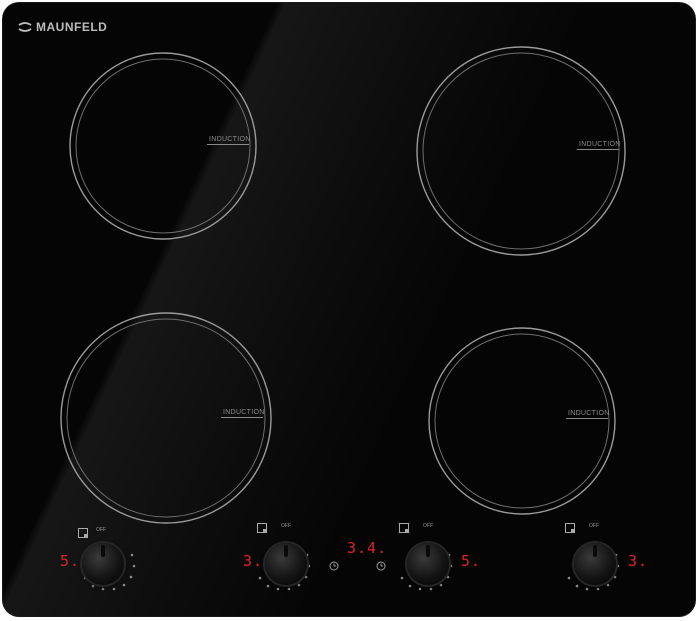 The width and height of the screenshot is (700, 621). I want to click on brand-name: MAUNFELD, so click(72, 27).